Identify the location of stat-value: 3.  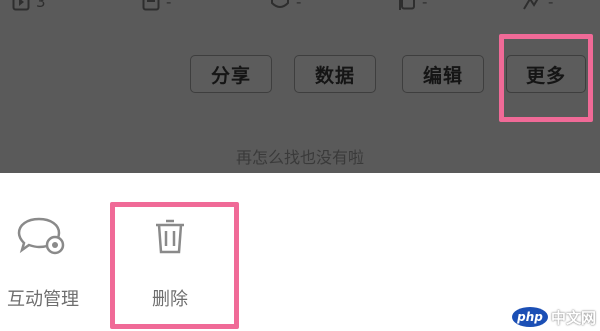
(41, 5).